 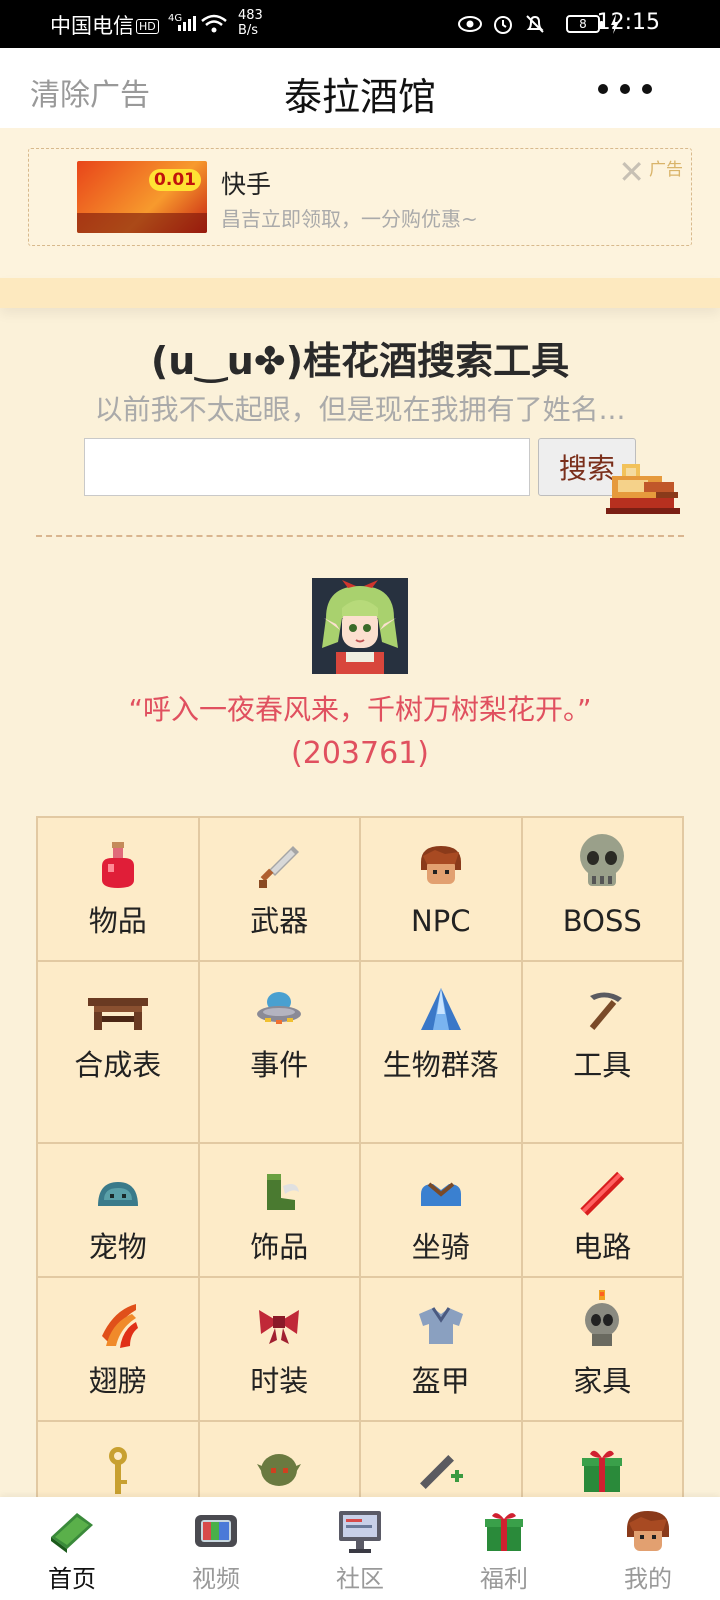 What do you see at coordinates (360, 626) in the screenshot?
I see `character-avatar` at bounding box center [360, 626].